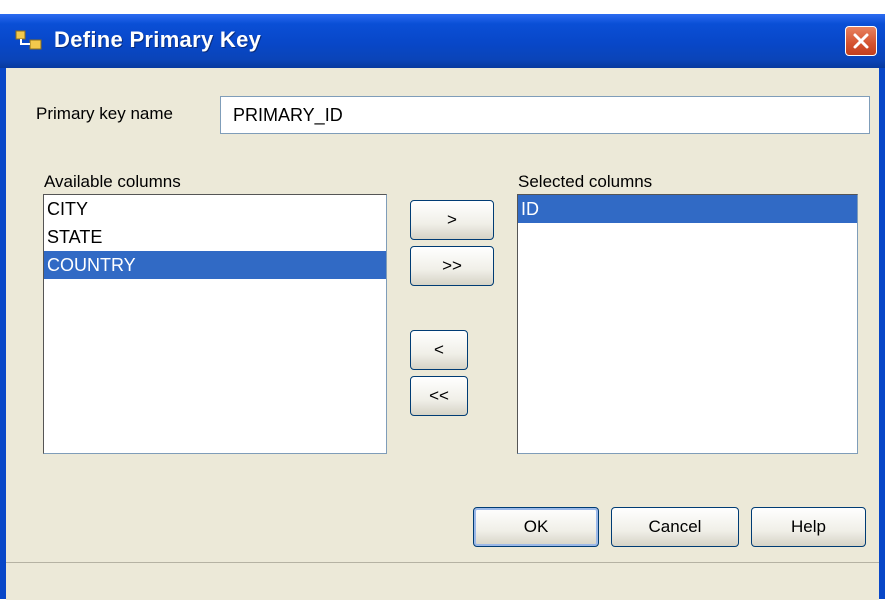 Image resolution: width=885 pixels, height=600 pixels. What do you see at coordinates (585, 181) in the screenshot?
I see `selected-columns-label: Selected columns` at bounding box center [585, 181].